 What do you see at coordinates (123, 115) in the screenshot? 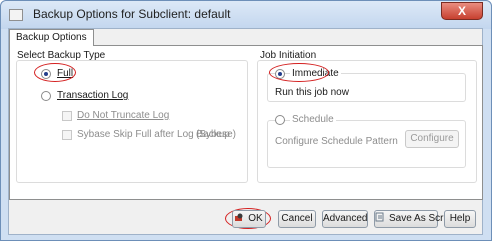
I see `no-truncate-label: Do Not Truncate Log` at bounding box center [123, 115].